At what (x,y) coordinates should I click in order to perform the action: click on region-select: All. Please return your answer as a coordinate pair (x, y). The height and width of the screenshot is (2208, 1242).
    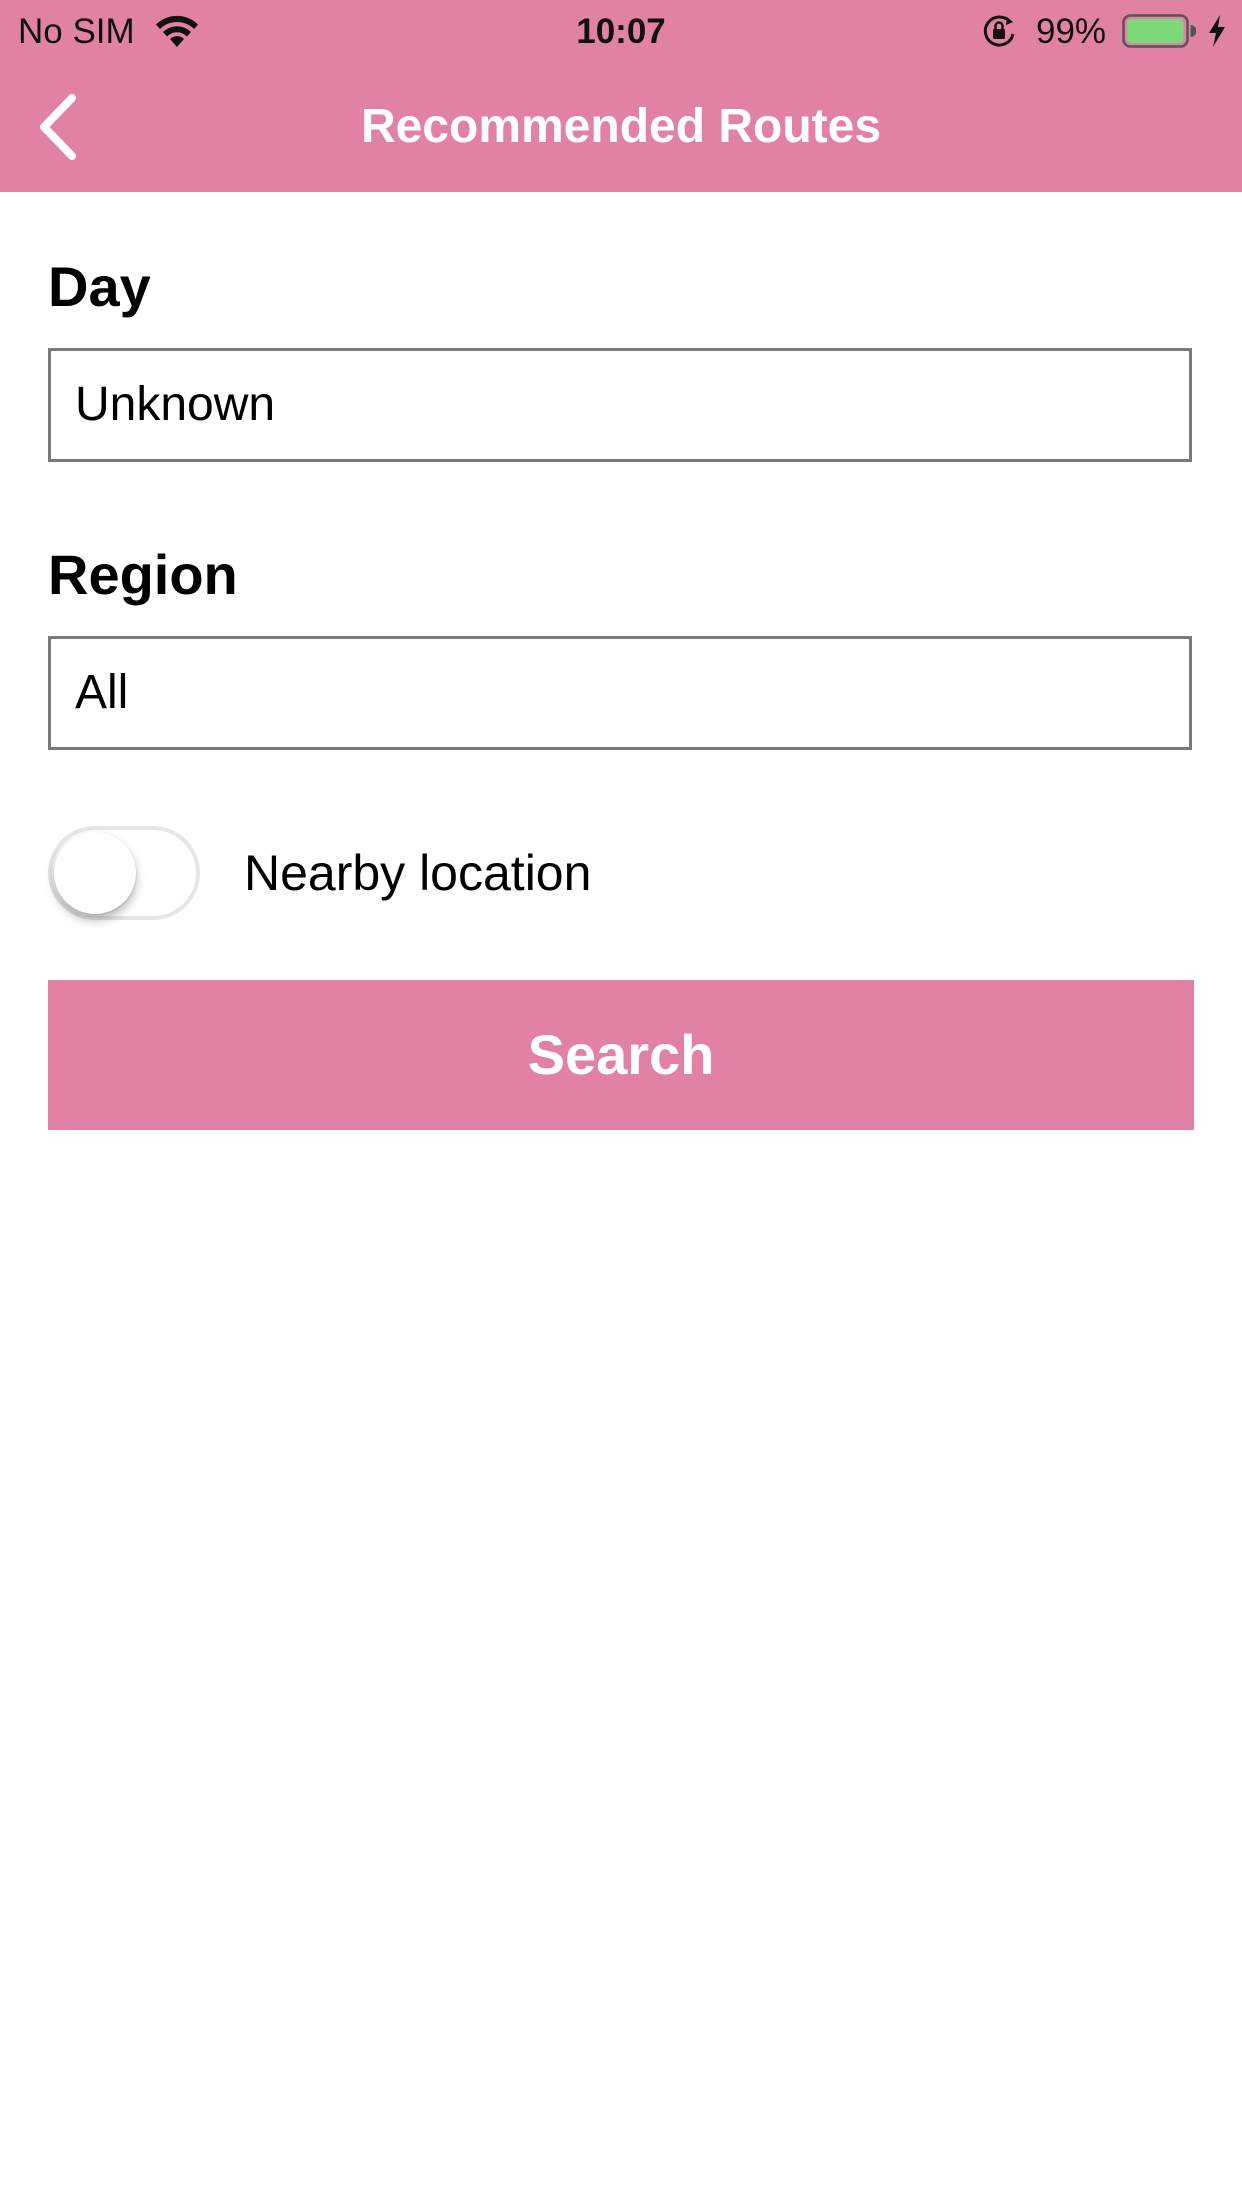
    Looking at the image, I should click on (620, 693).